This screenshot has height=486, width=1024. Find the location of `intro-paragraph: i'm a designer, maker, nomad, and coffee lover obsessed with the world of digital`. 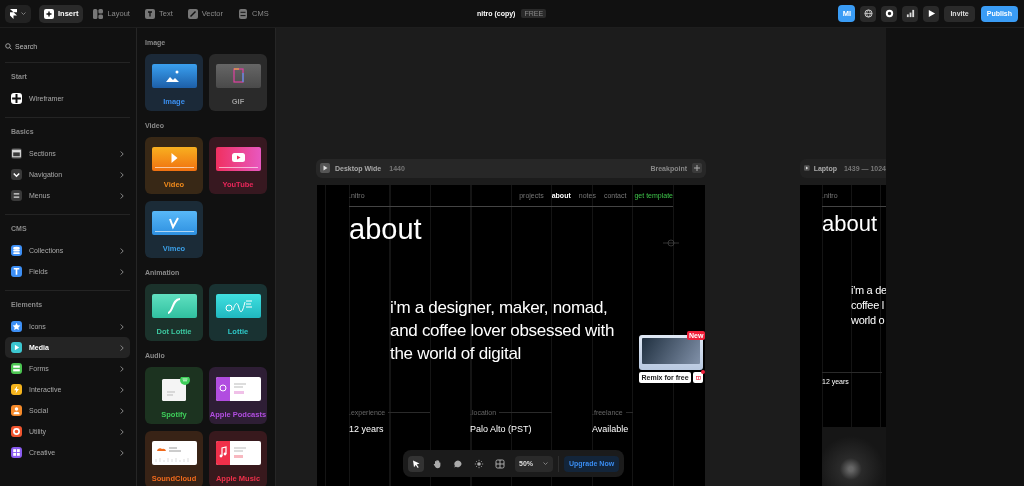

intro-paragraph: i'm a designer, maker, nomad, and coffee lover obsessed with the world of digital is located at coordinates (503, 330).